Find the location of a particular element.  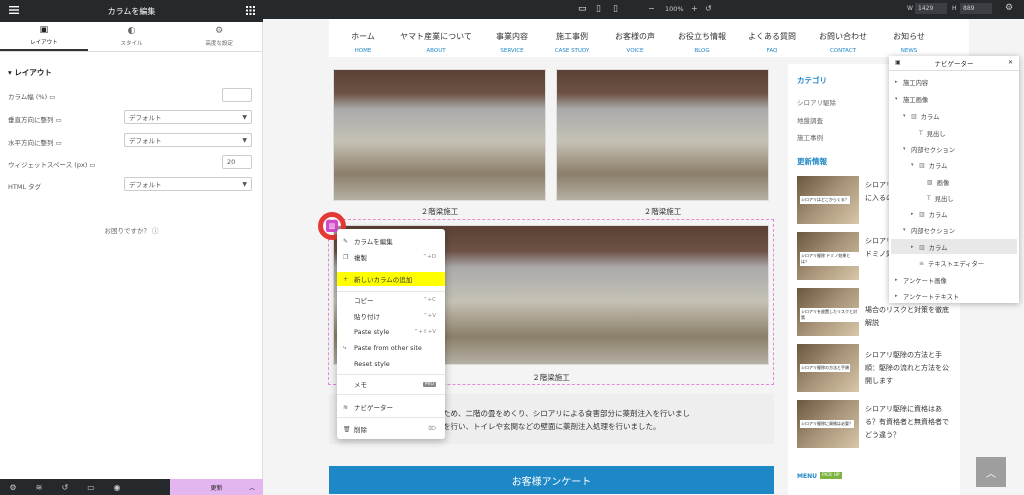

navigator-item: ▾ 施工画像 is located at coordinates (911, 99).